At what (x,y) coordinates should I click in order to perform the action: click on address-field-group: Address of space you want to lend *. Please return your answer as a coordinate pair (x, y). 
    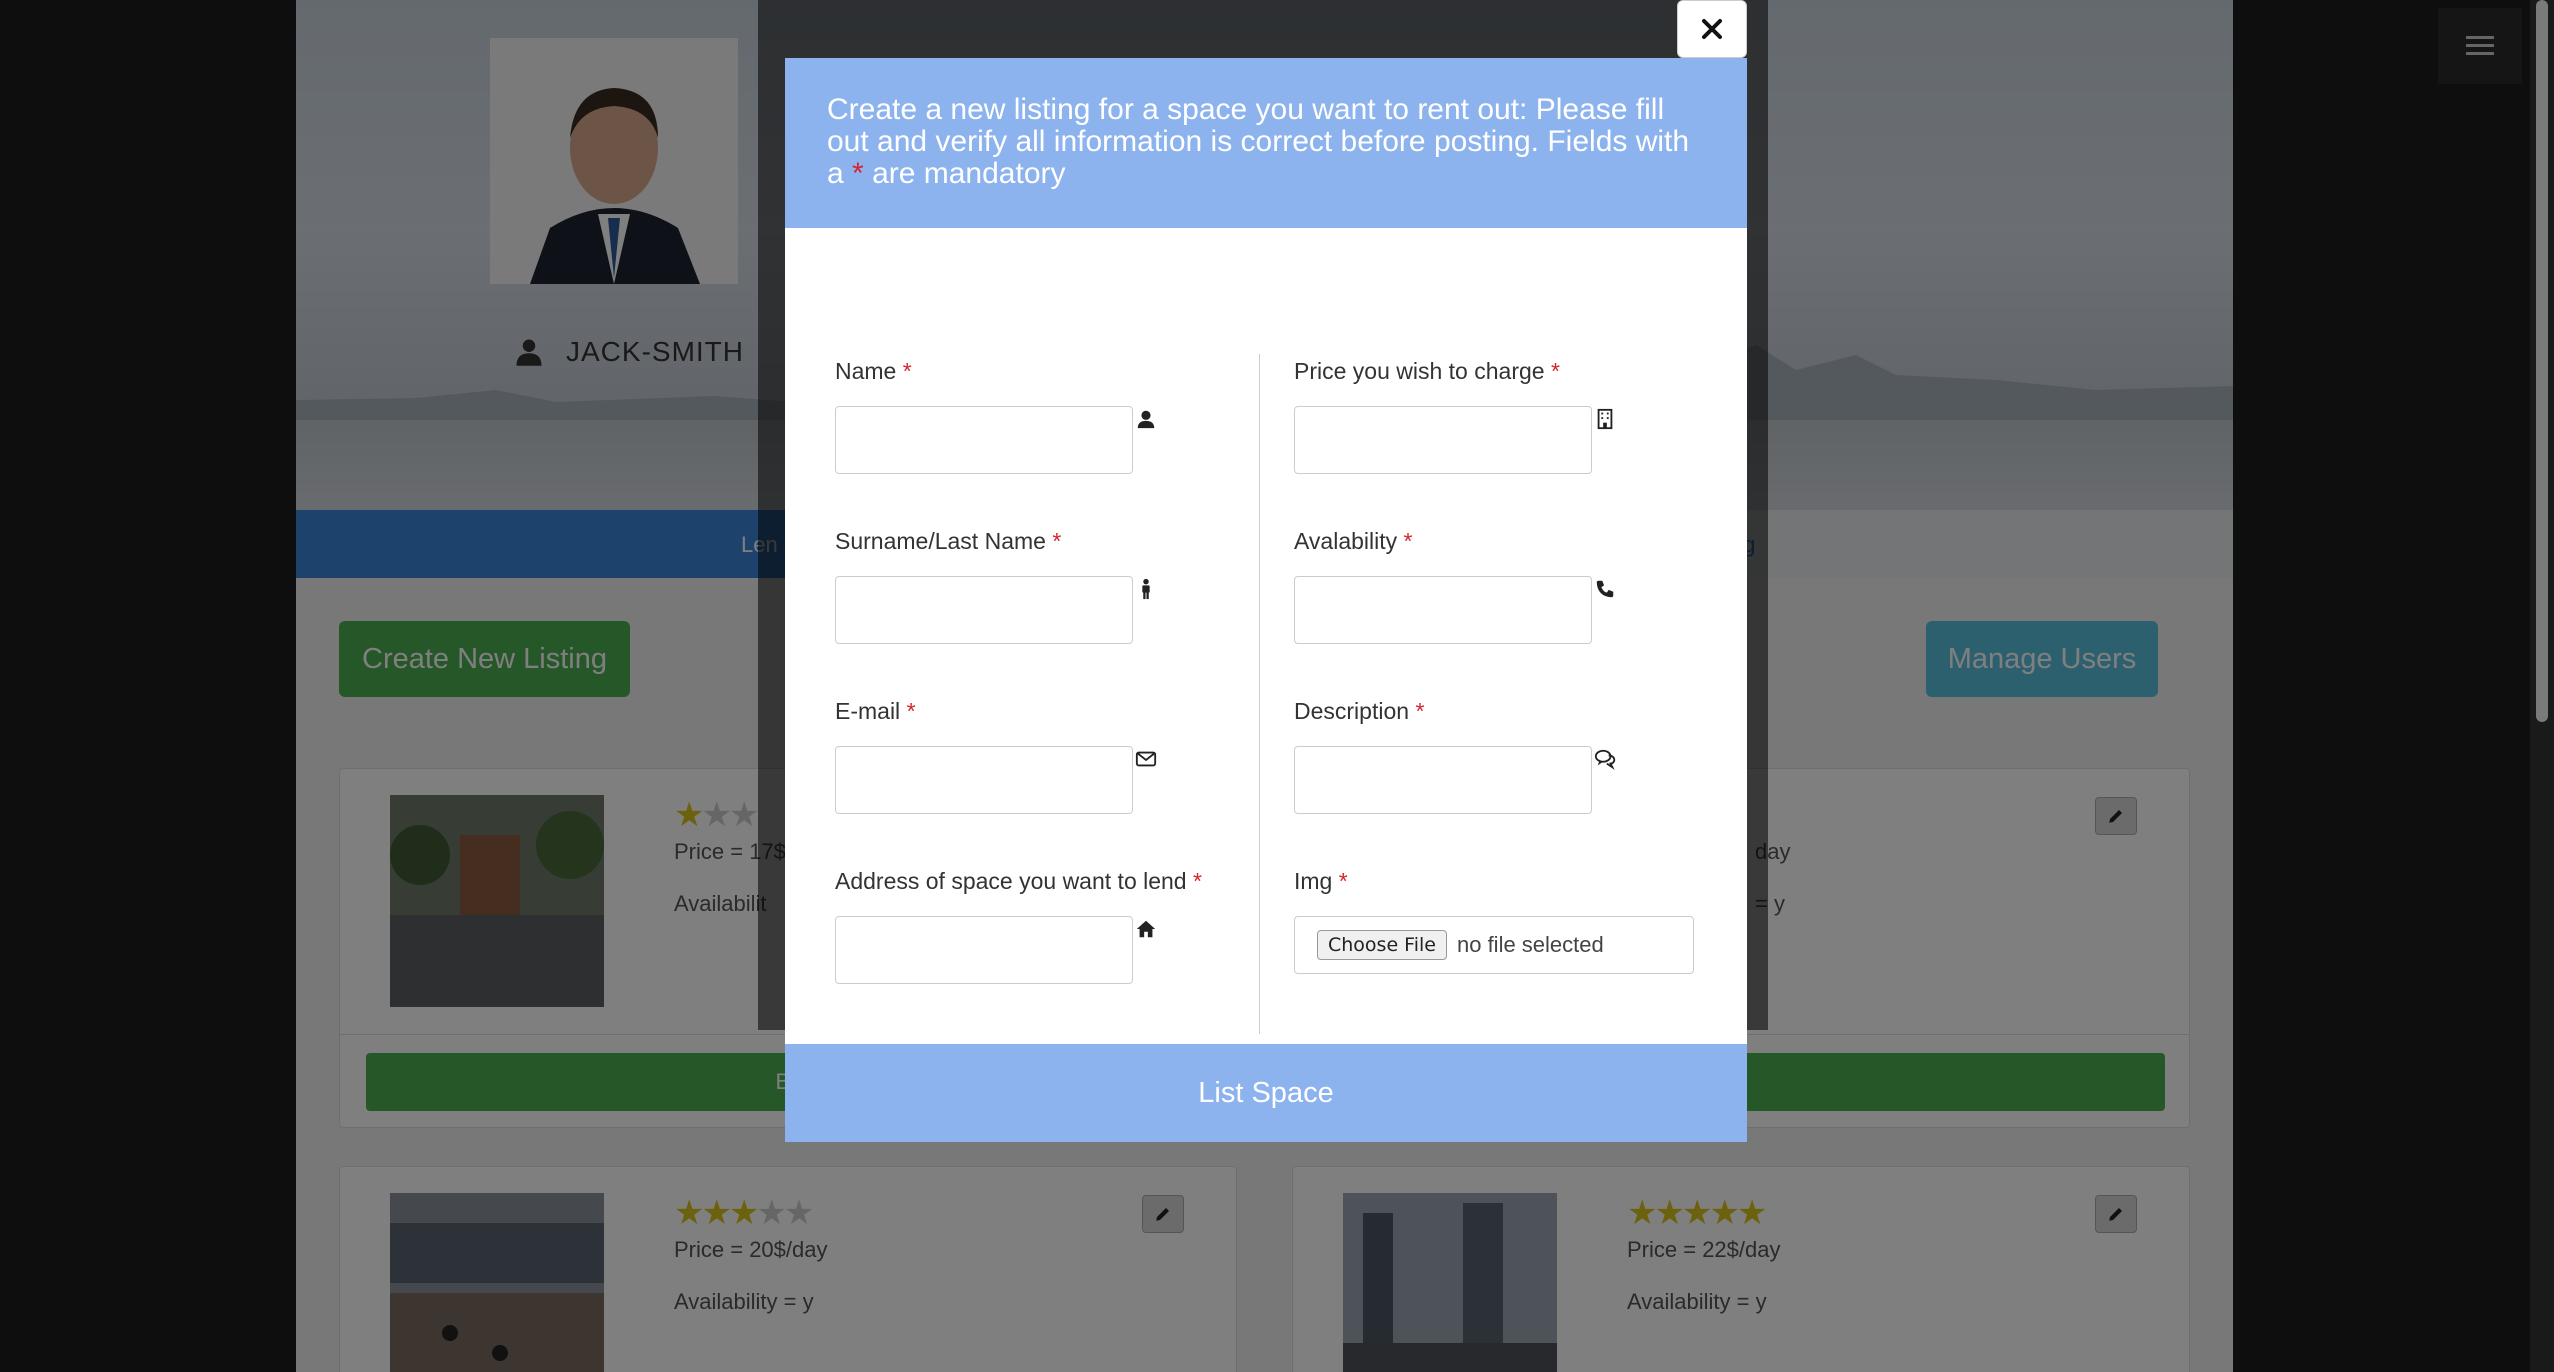
    Looking at the image, I should click on (1018, 926).